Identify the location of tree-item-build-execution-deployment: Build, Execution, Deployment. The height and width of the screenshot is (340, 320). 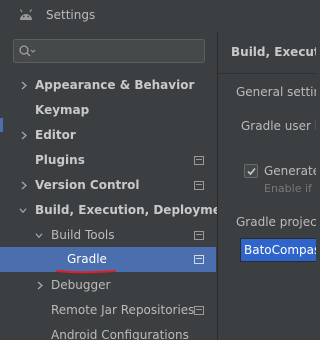
(117, 210).